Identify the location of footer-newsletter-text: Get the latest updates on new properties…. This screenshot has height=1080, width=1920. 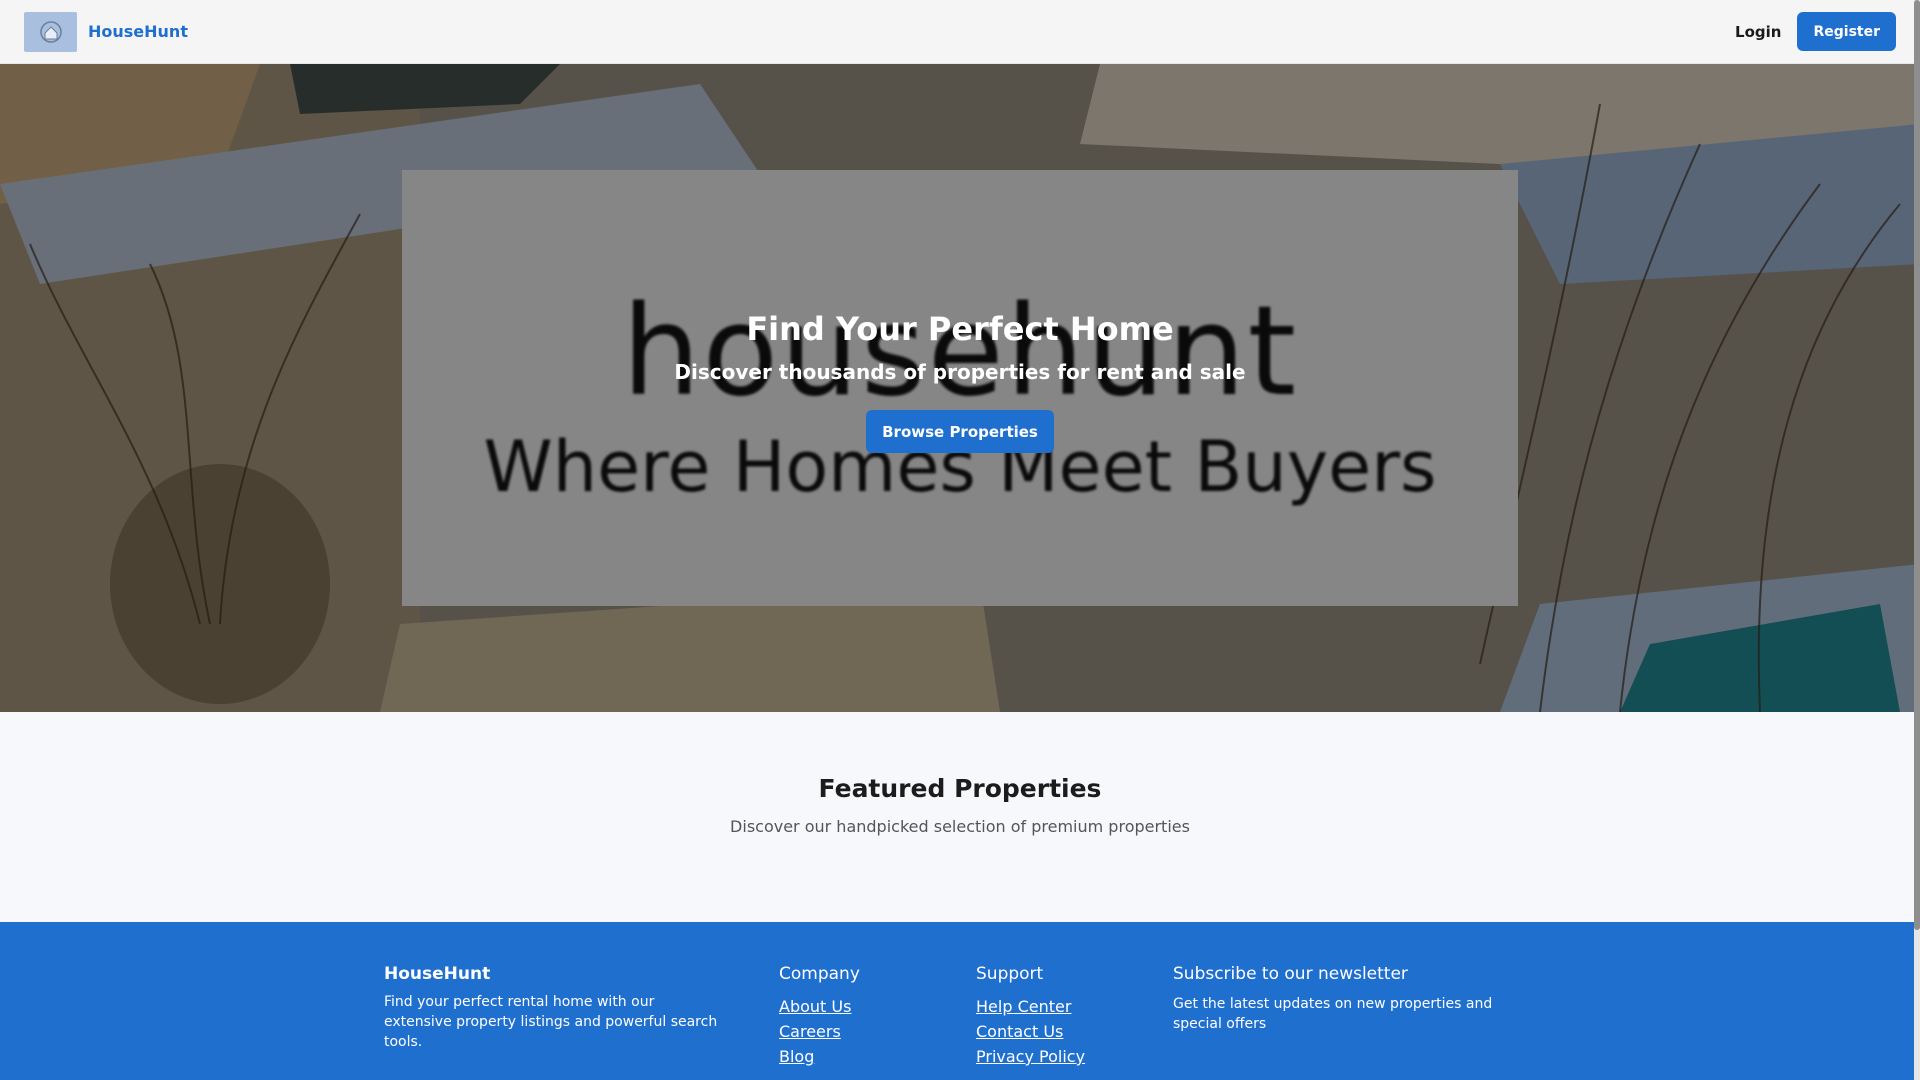
(1333, 1014).